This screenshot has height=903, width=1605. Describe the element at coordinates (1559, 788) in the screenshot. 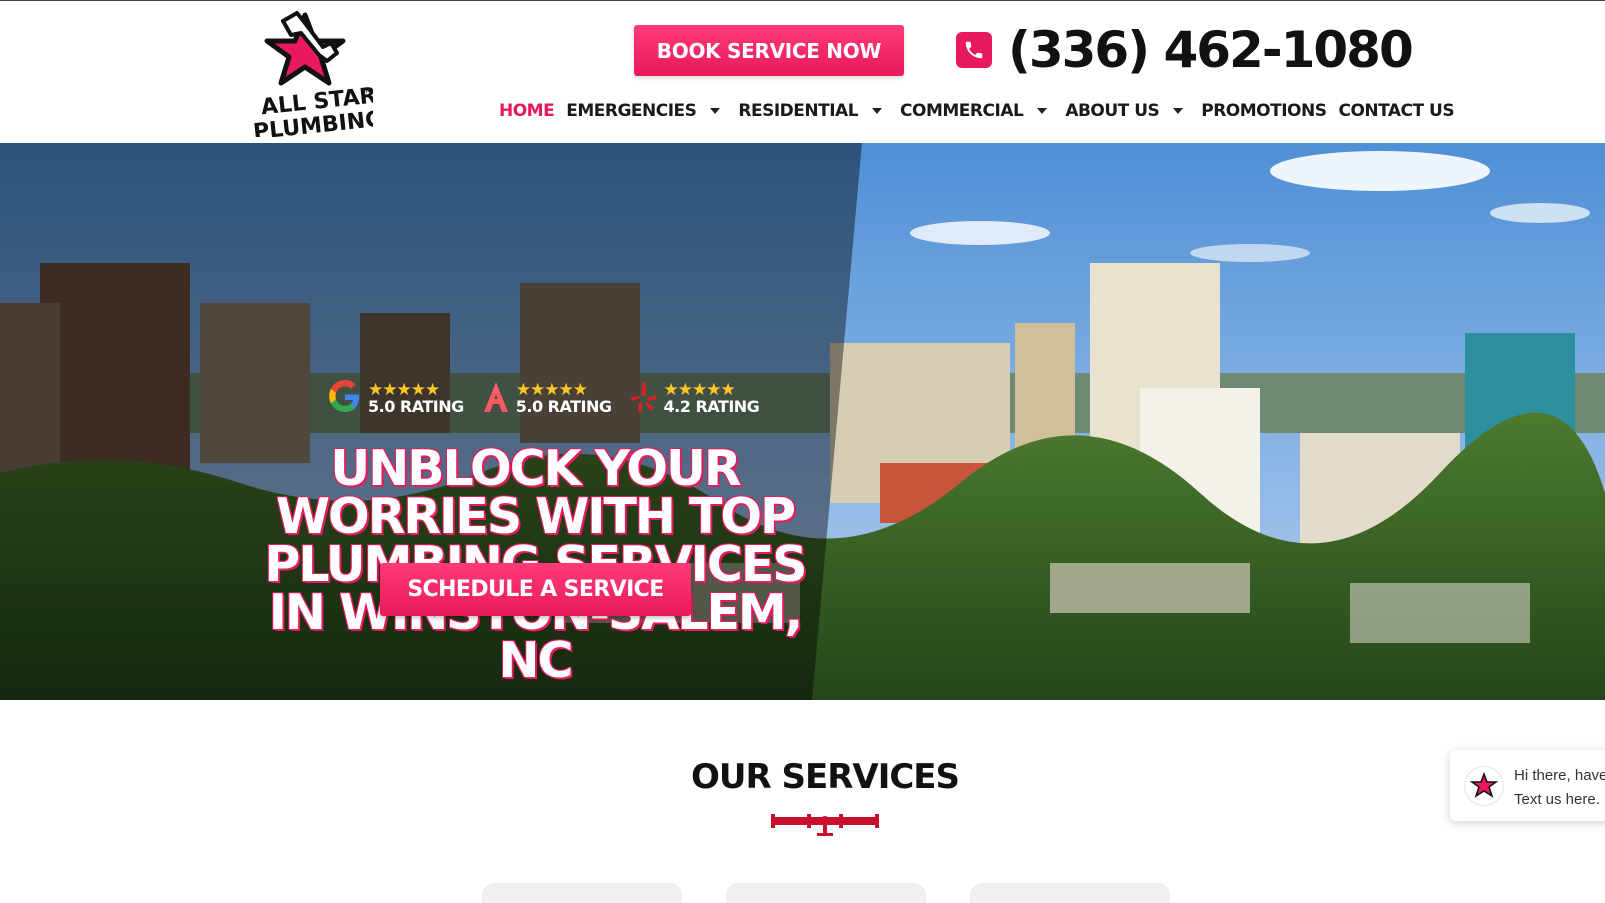

I see `chat-message: Hi there, have Text us here.` at that location.